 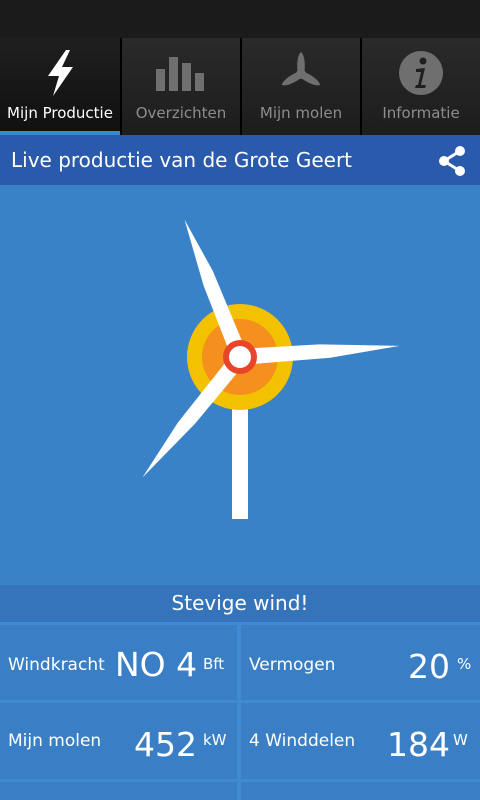 What do you see at coordinates (460, 740) in the screenshot?
I see `stat-unit: W` at bounding box center [460, 740].